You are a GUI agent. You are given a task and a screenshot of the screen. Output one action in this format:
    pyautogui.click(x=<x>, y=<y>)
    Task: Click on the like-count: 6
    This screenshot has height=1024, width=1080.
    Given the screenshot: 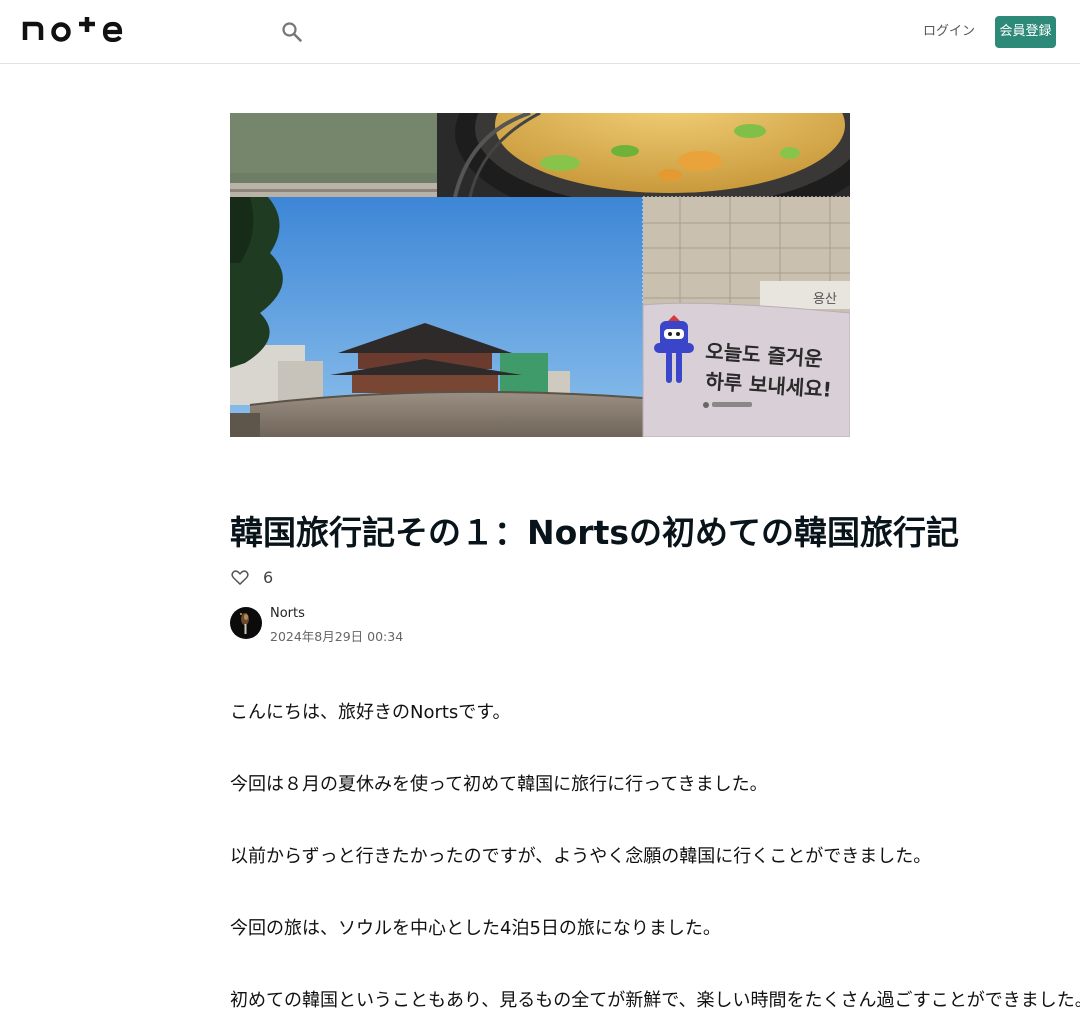 What is the action you would take?
    pyautogui.click(x=268, y=577)
    